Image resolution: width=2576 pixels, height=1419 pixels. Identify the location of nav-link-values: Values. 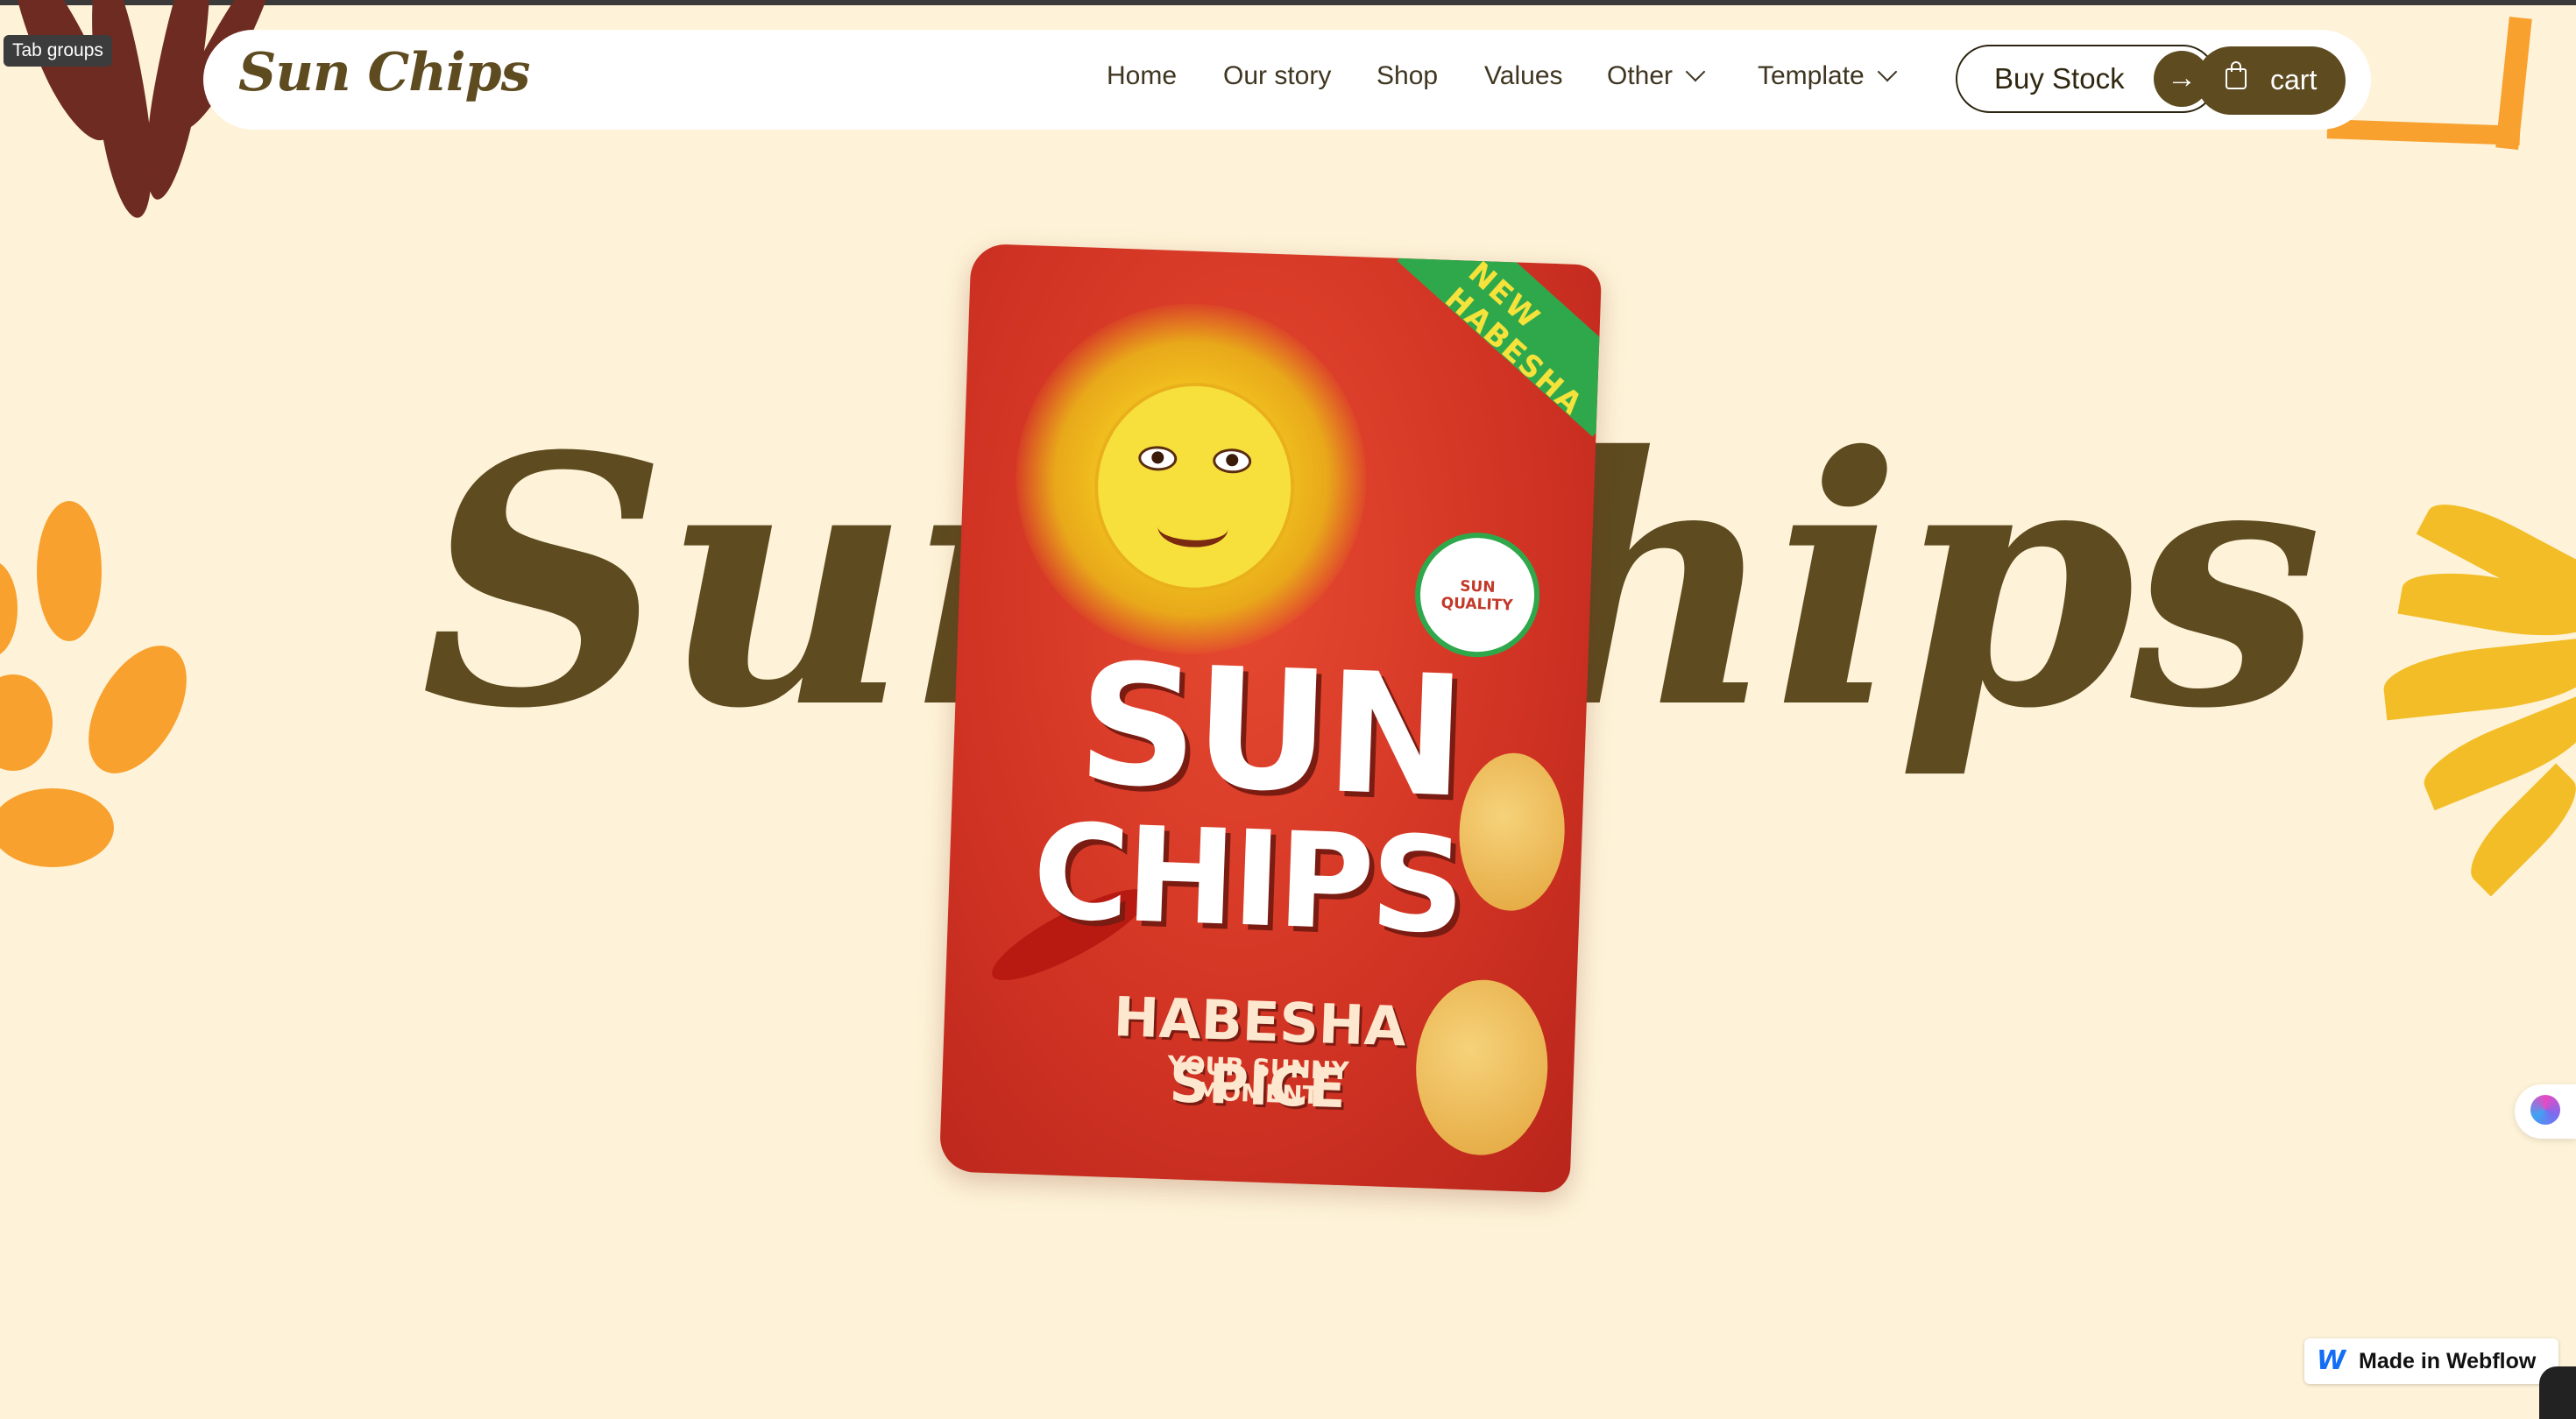
(1523, 76).